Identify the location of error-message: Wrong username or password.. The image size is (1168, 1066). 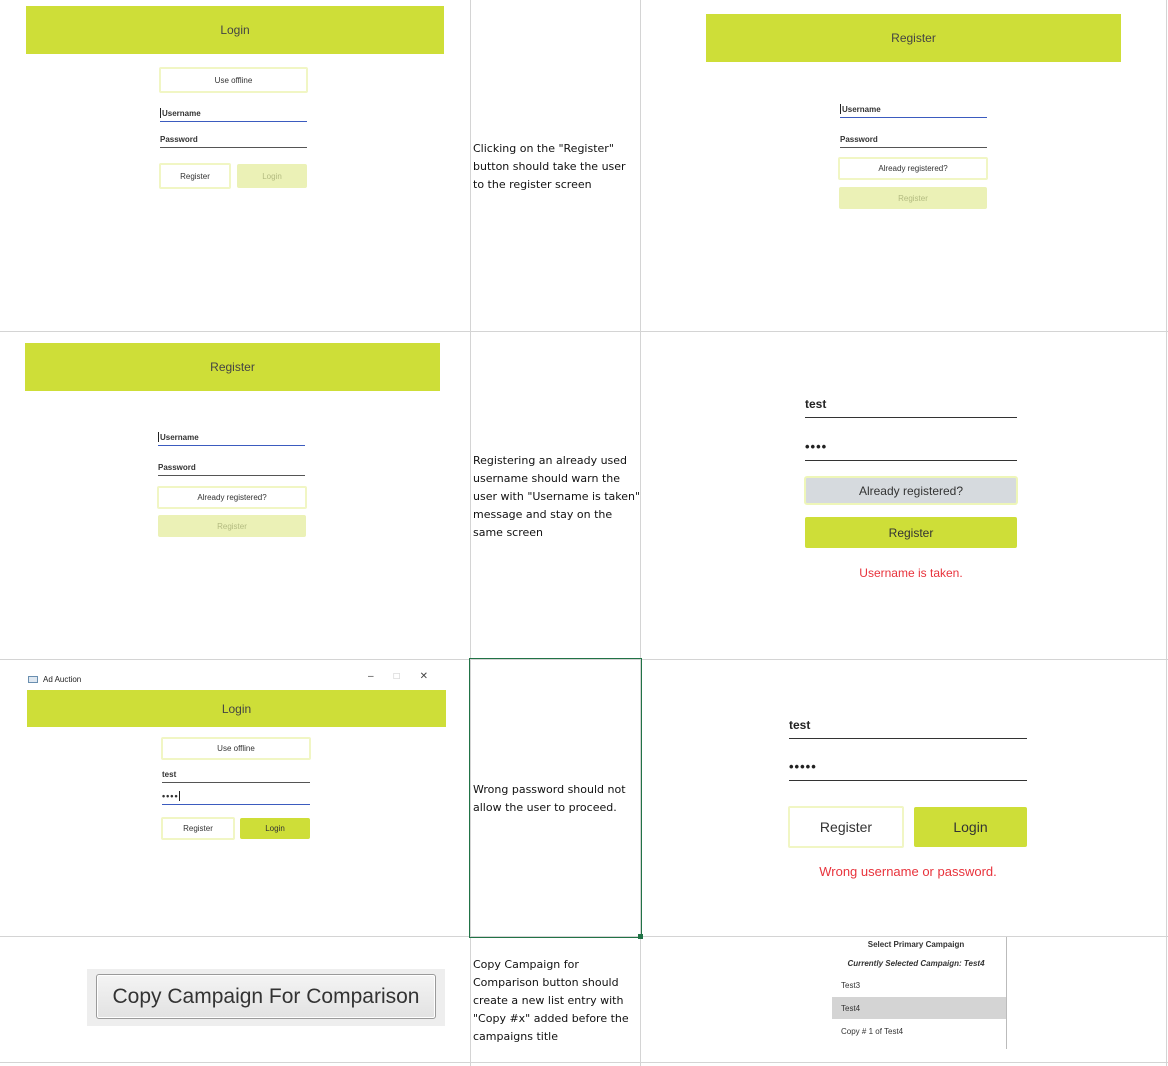
(908, 871).